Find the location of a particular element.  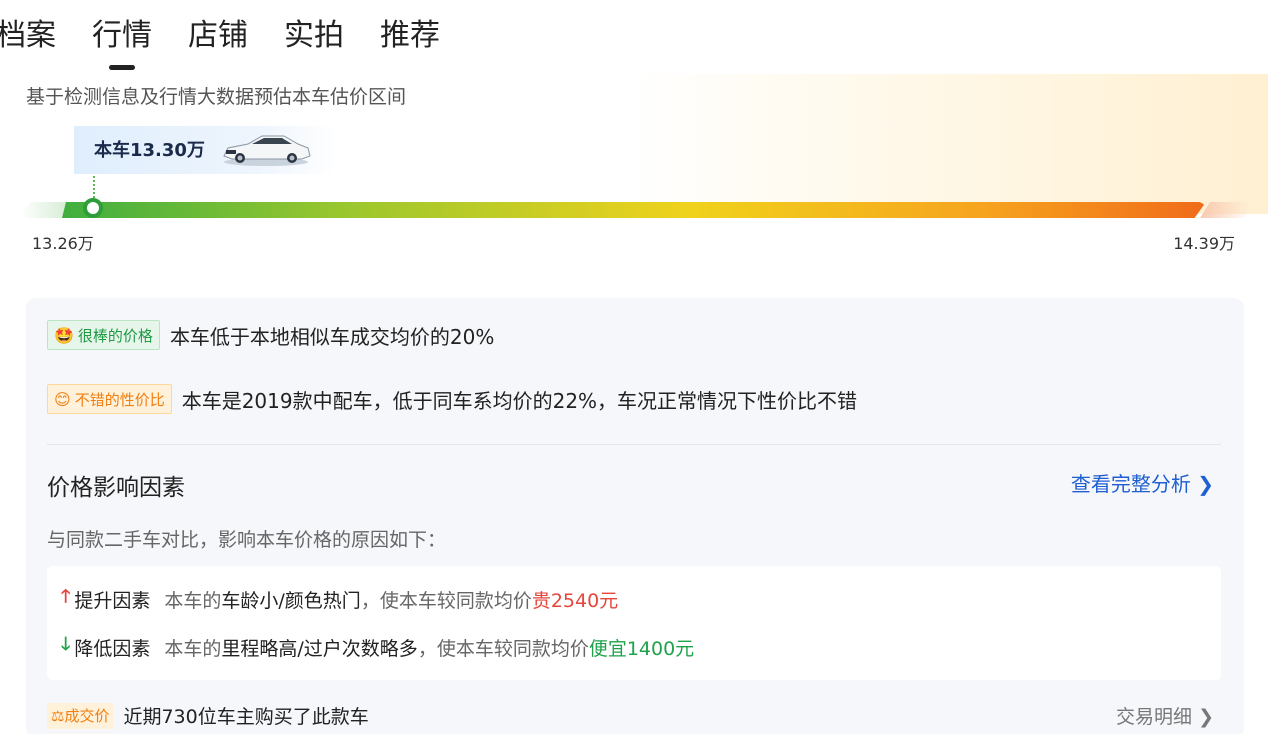

up-factor-row: 🡑 提升因素 本车的车龄小/颜色热门，使本车较同款均价贵2540元 is located at coordinates (339, 599).